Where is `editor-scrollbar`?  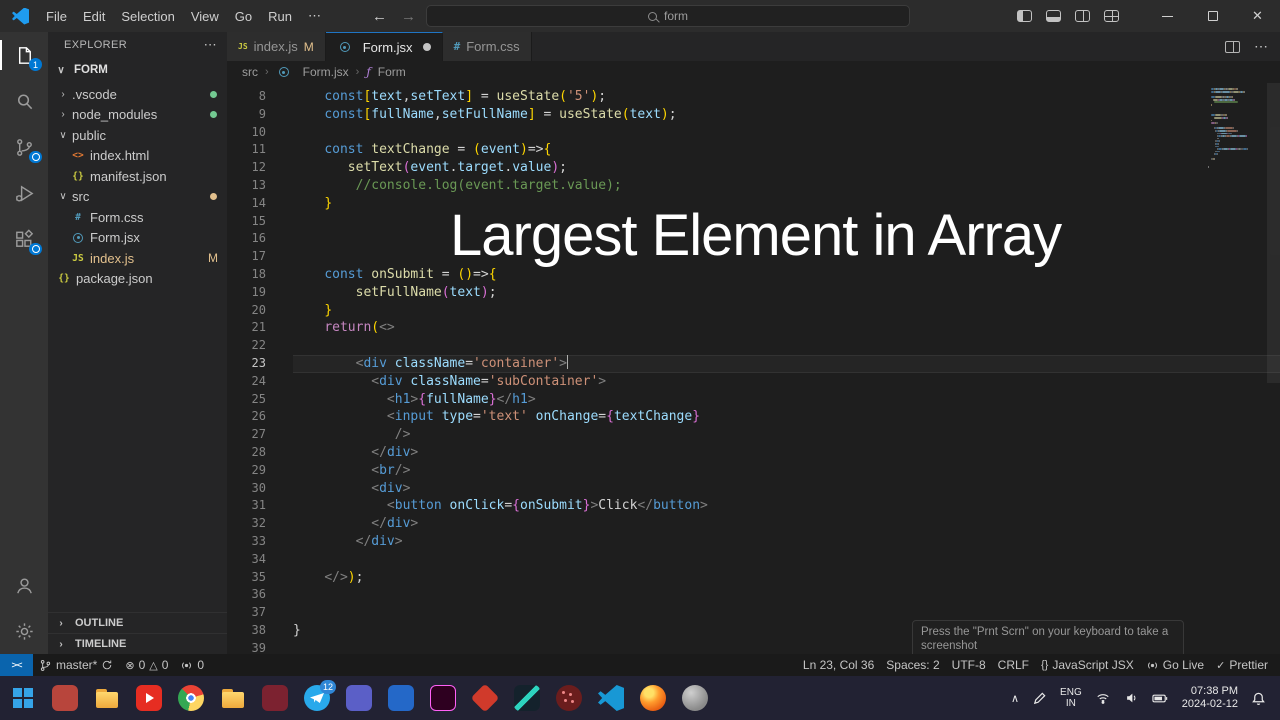 editor-scrollbar is located at coordinates (1273, 233).